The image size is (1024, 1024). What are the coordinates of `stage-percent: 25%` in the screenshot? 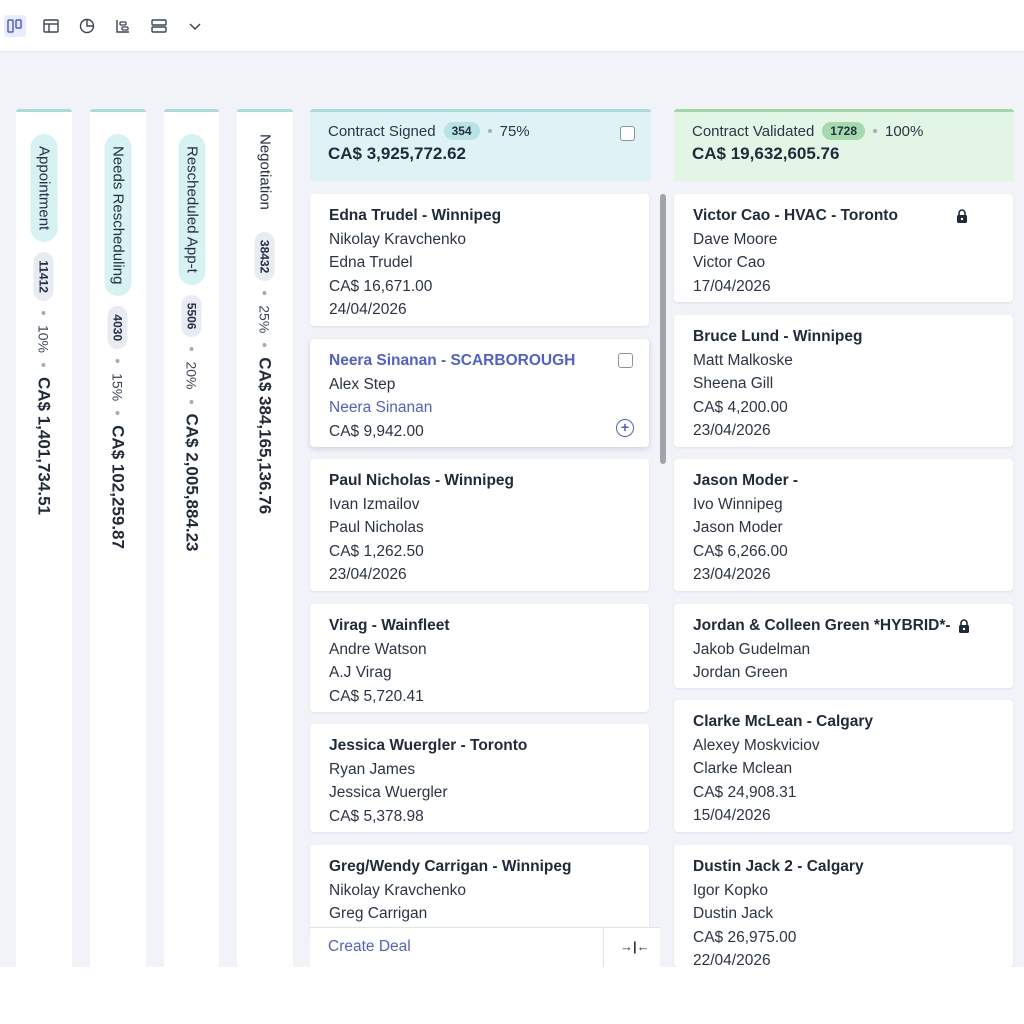 It's located at (265, 319).